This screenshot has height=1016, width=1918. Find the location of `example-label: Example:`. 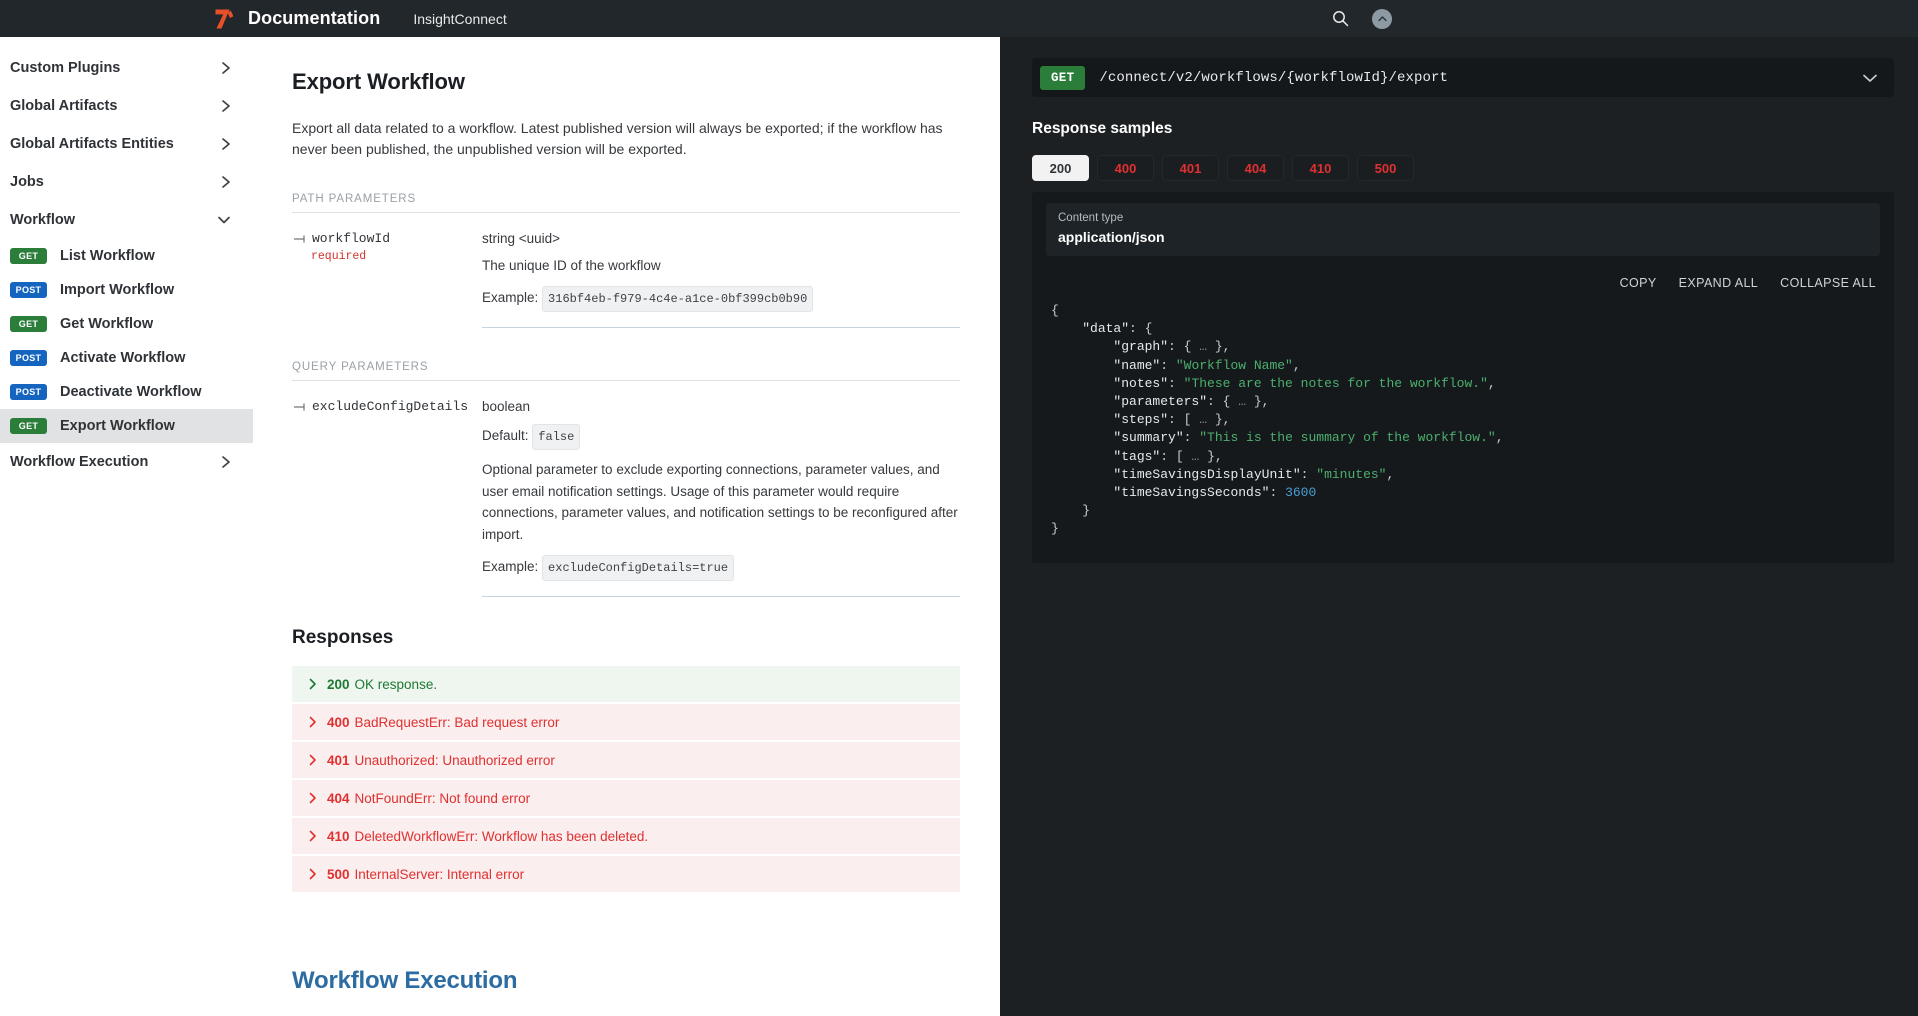

example-label: Example: is located at coordinates (510, 297).